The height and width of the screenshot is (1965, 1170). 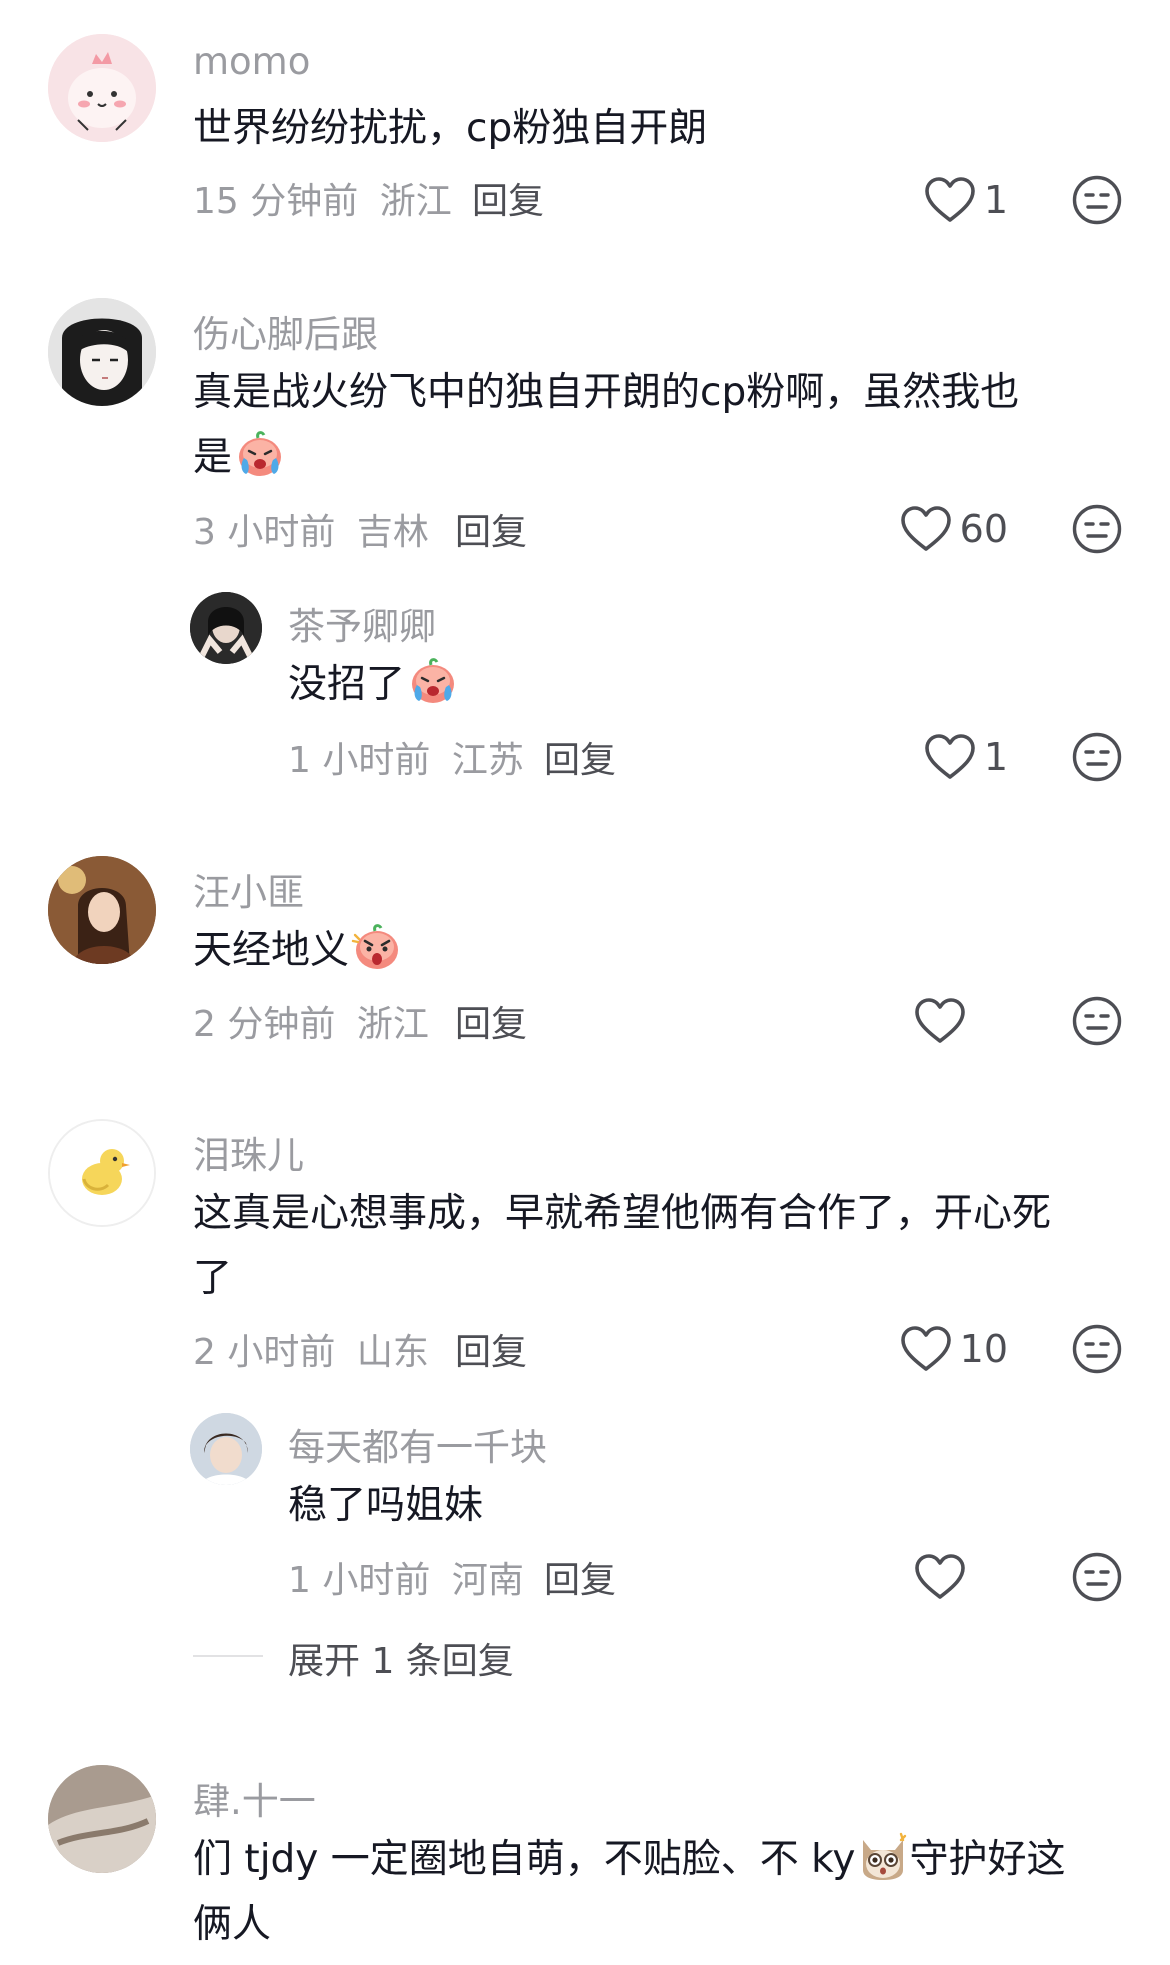 What do you see at coordinates (264, 532) in the screenshot?
I see `comment-time: 3 小时前` at bounding box center [264, 532].